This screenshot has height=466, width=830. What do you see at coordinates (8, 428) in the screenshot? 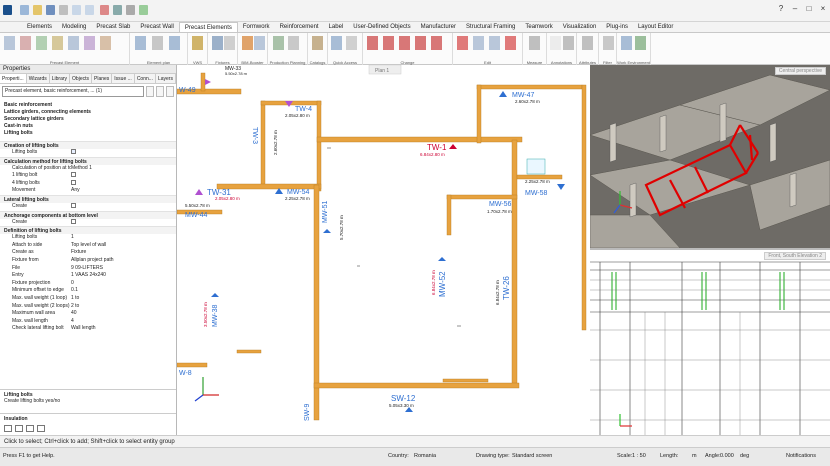
I see `pencil-icon` at bounding box center [8, 428].